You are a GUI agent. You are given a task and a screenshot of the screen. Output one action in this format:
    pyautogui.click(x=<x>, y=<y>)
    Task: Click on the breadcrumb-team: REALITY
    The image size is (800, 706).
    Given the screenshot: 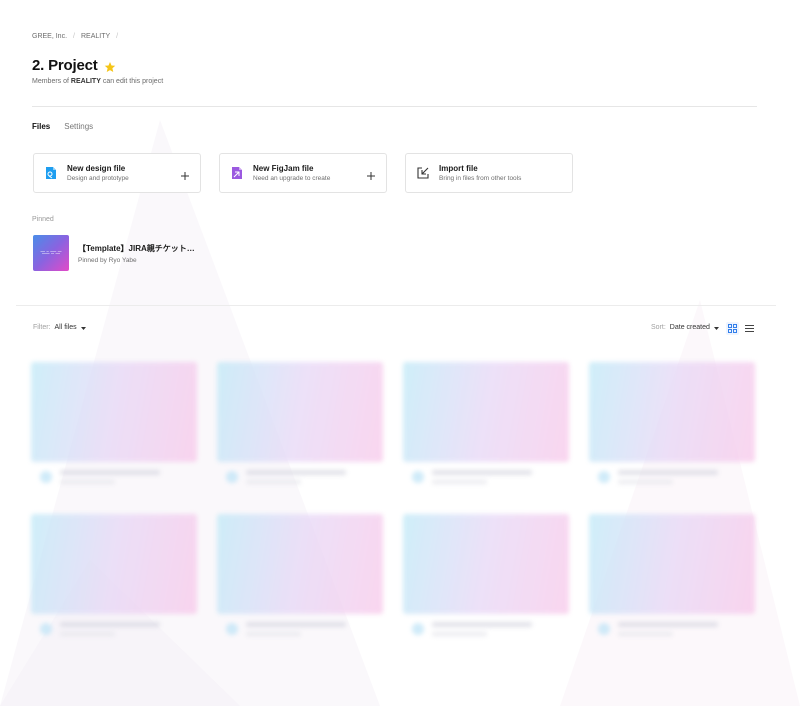 What is the action you would take?
    pyautogui.click(x=95, y=36)
    